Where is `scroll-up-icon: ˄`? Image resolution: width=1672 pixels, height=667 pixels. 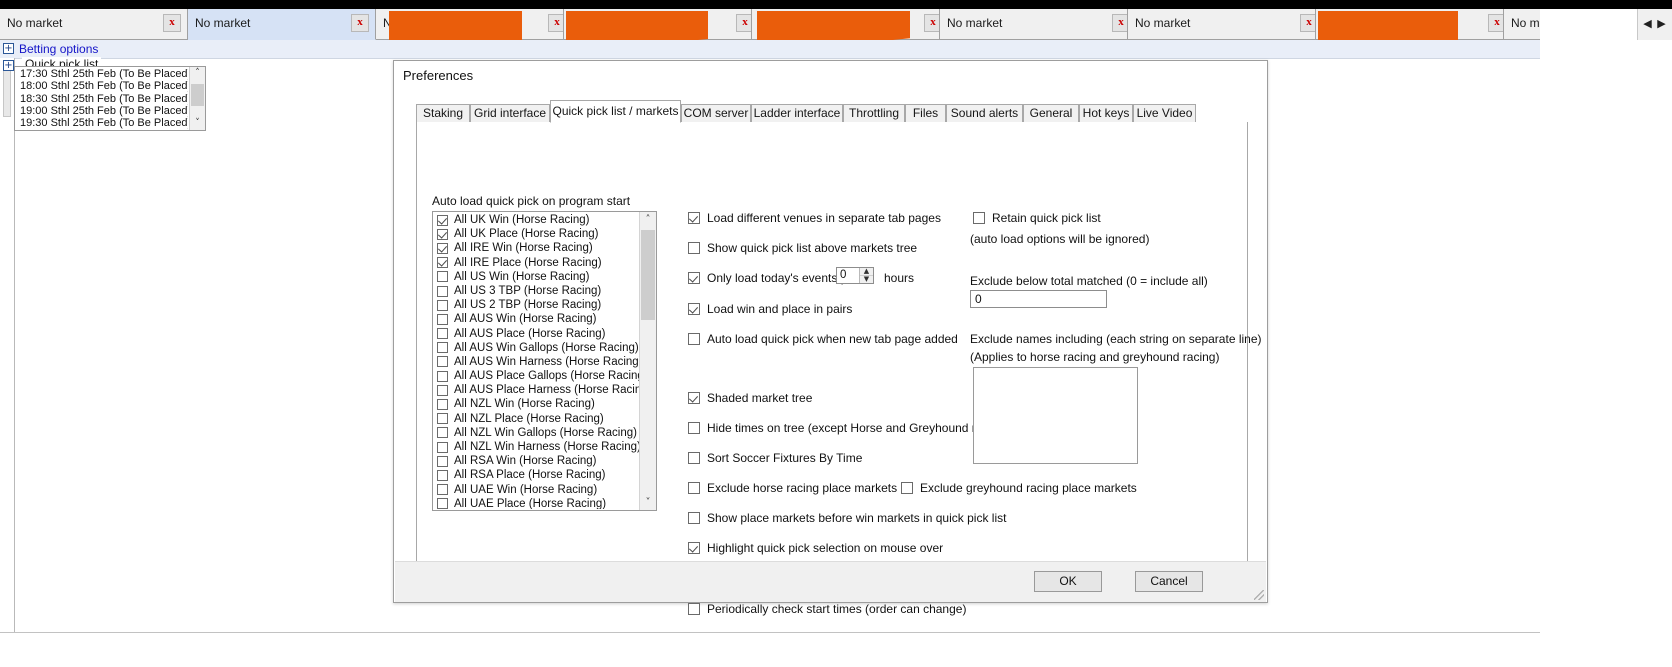 scroll-up-icon: ˄ is located at coordinates (648, 219).